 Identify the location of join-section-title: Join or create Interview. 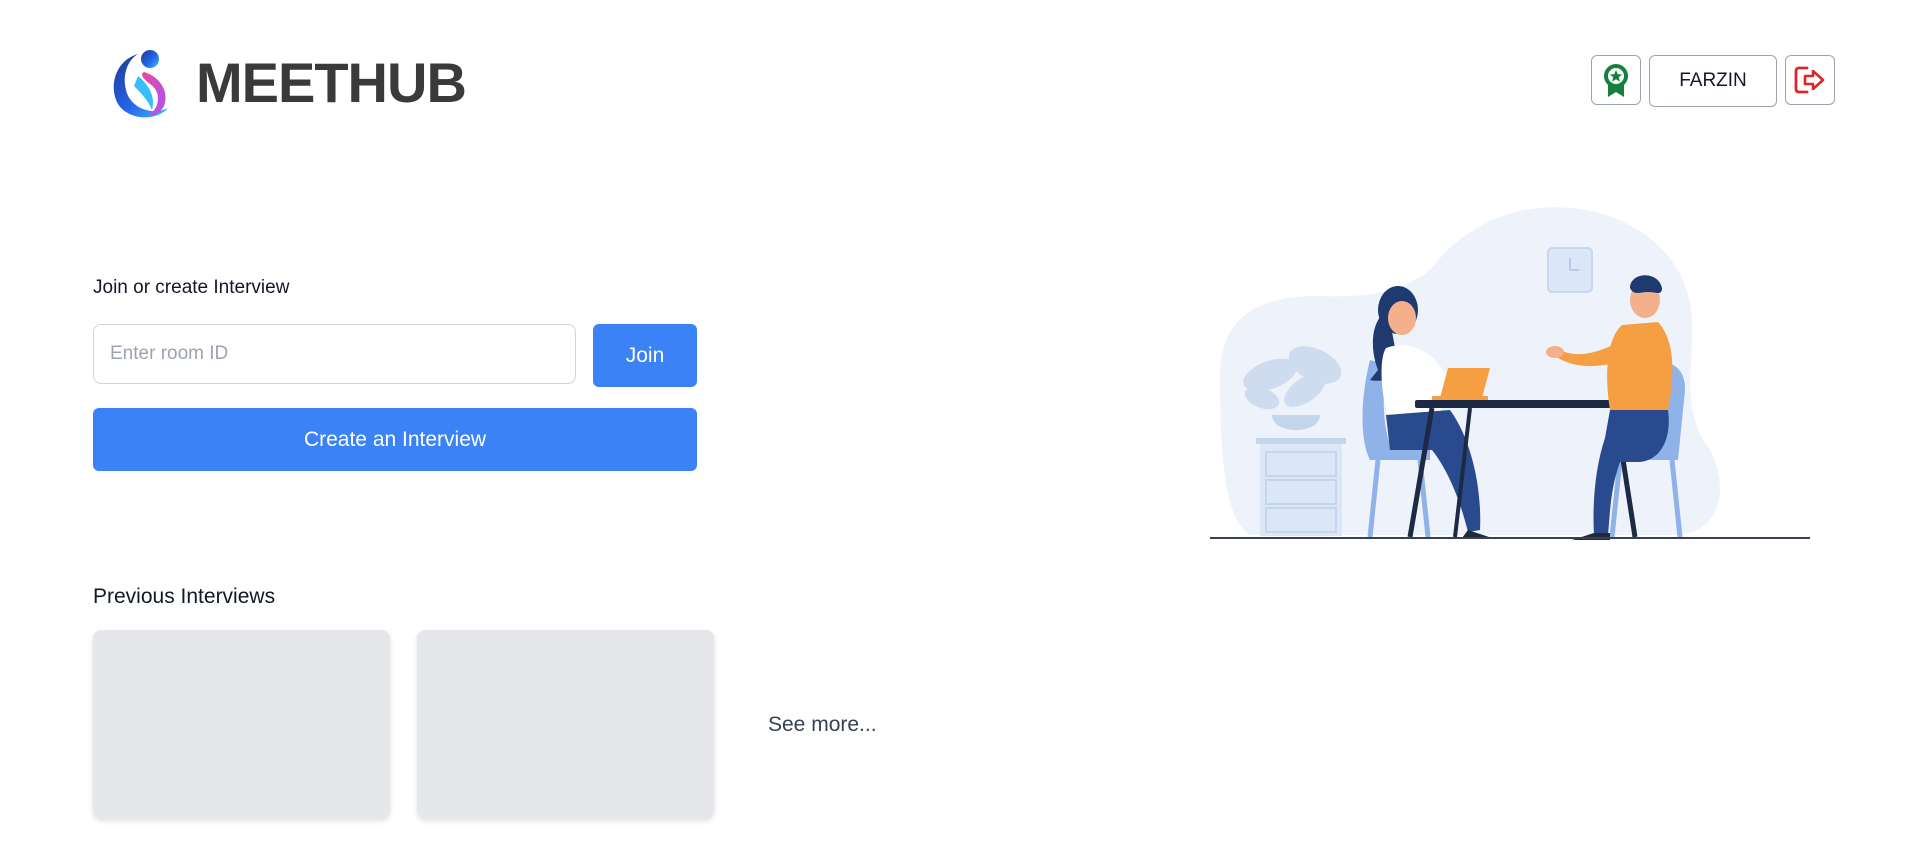
(191, 287).